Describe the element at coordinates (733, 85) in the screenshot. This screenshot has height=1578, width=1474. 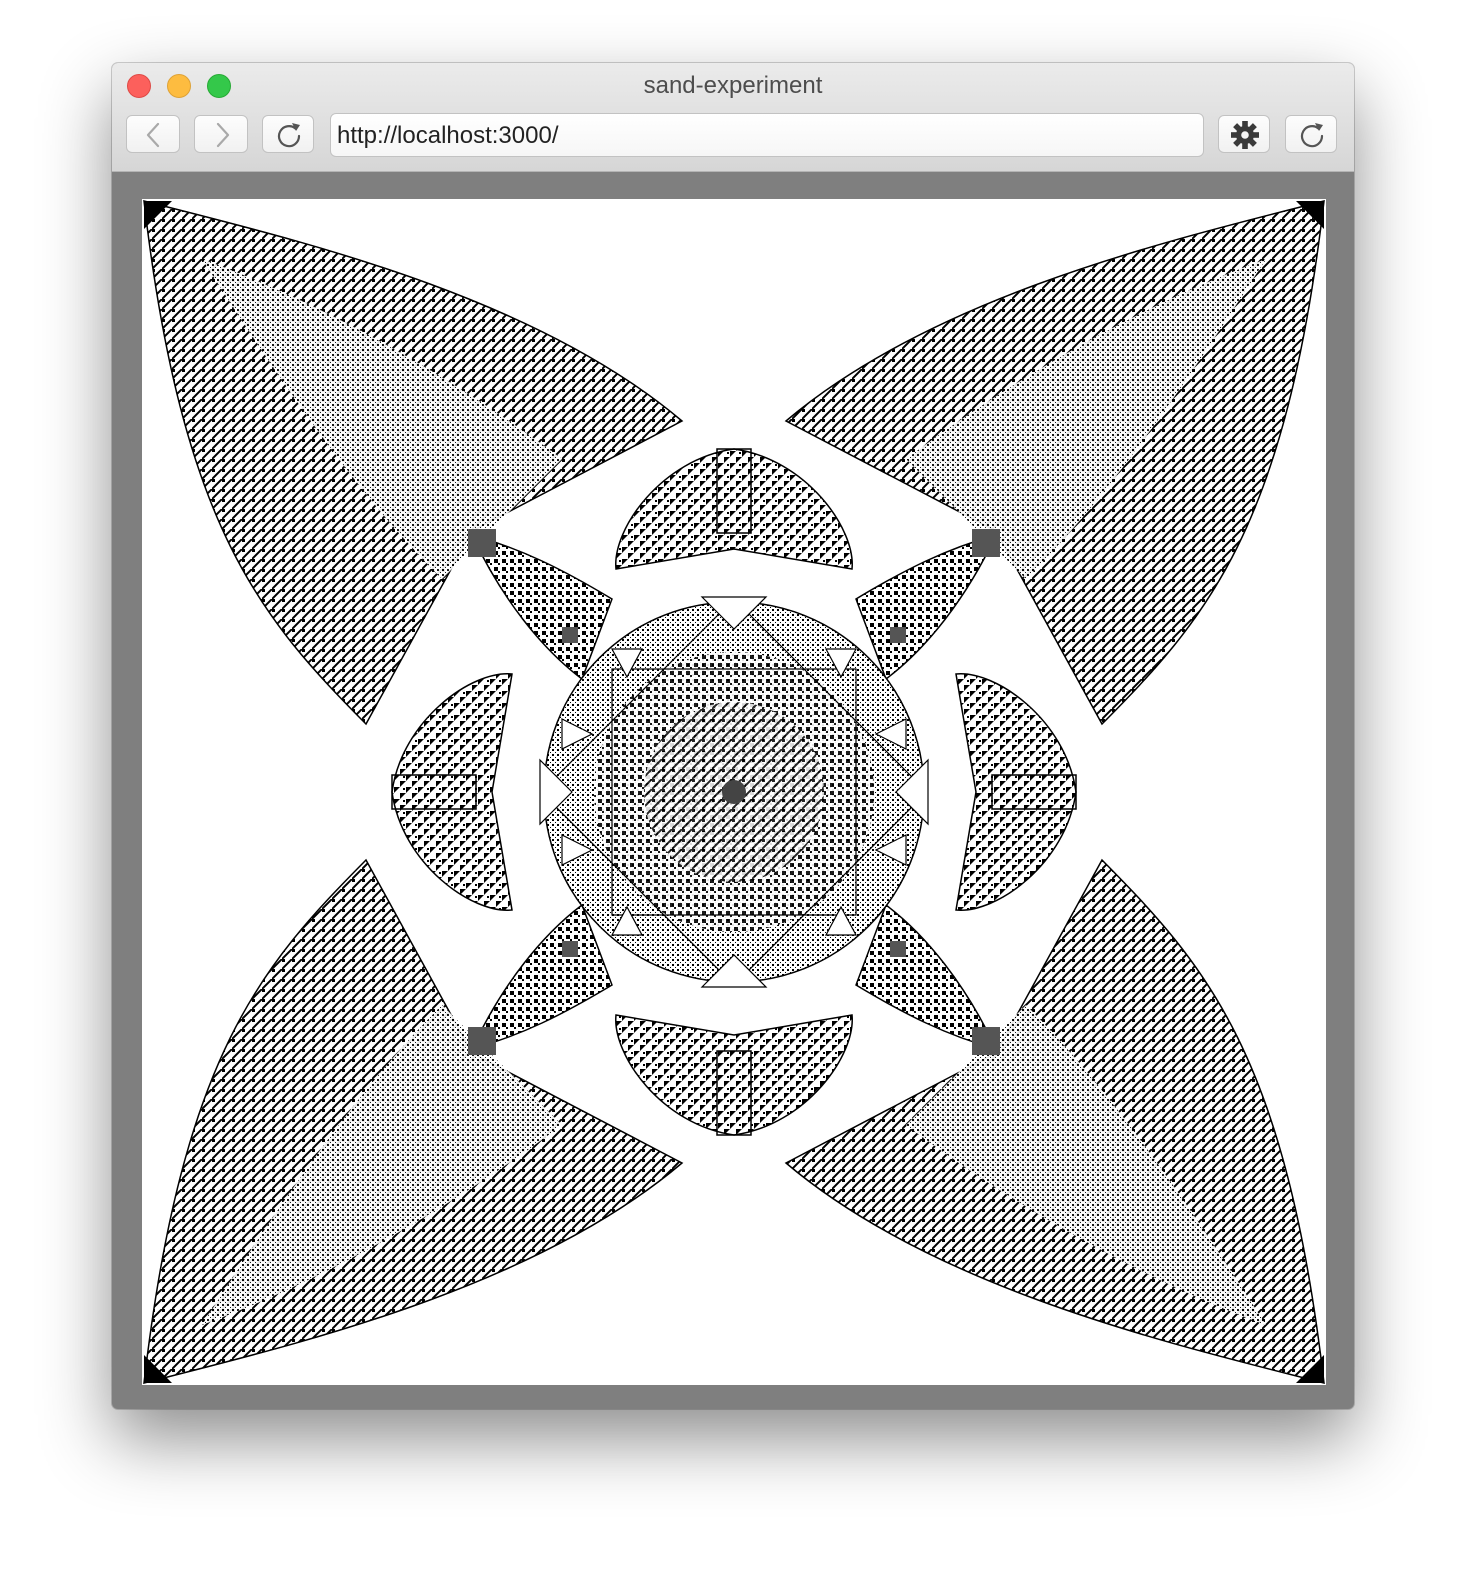
I see `window-title: sand-experiment` at that location.